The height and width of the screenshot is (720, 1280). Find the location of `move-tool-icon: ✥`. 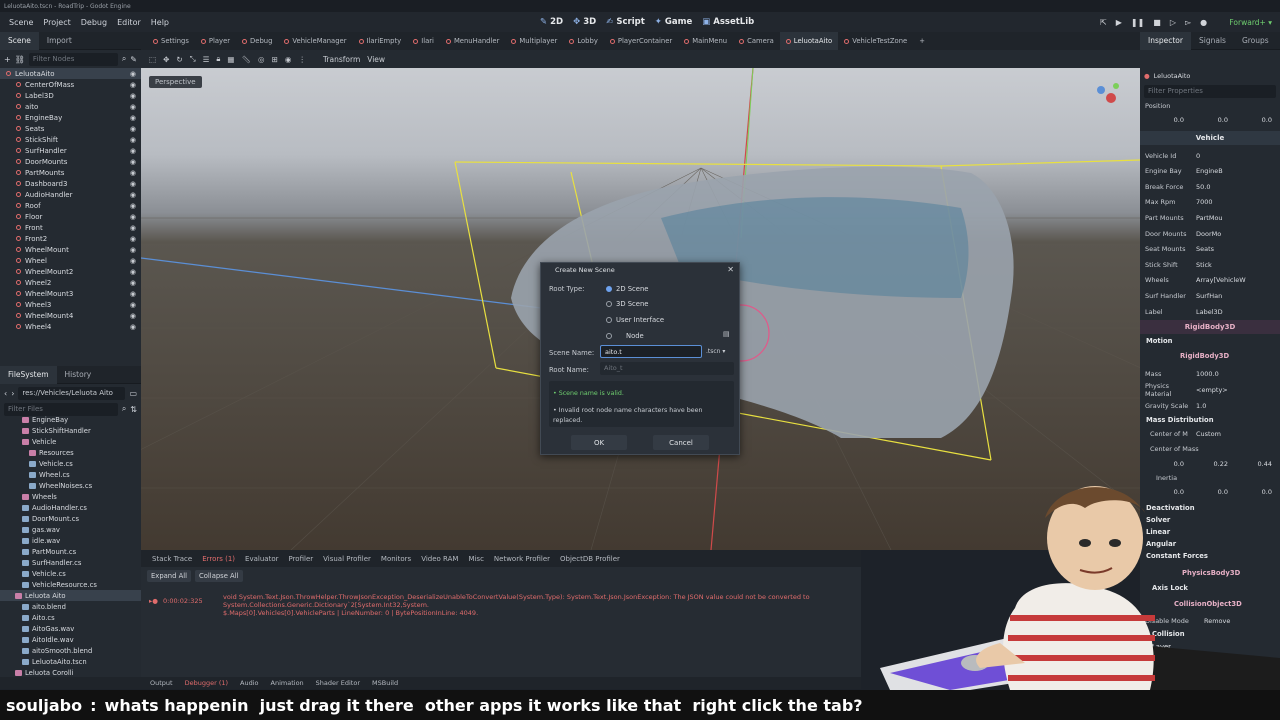

move-tool-icon: ✥ is located at coordinates (166, 59).